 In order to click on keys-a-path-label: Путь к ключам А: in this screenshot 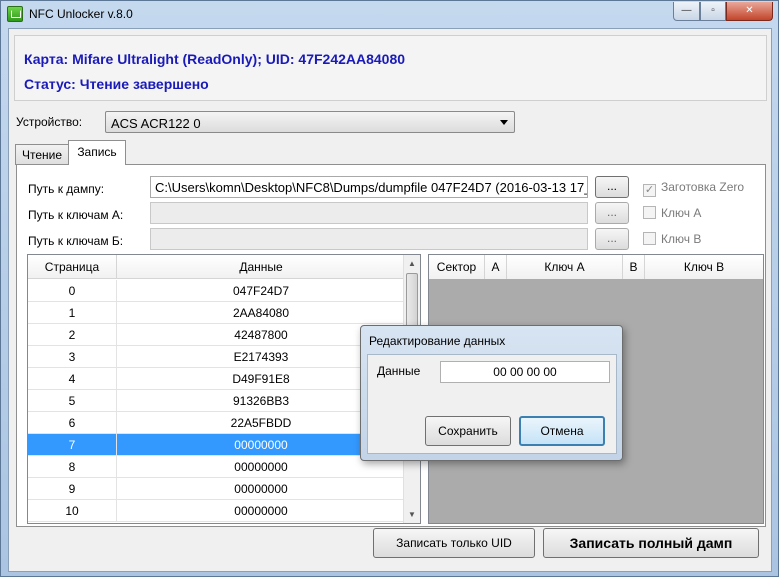, I will do `click(76, 215)`.